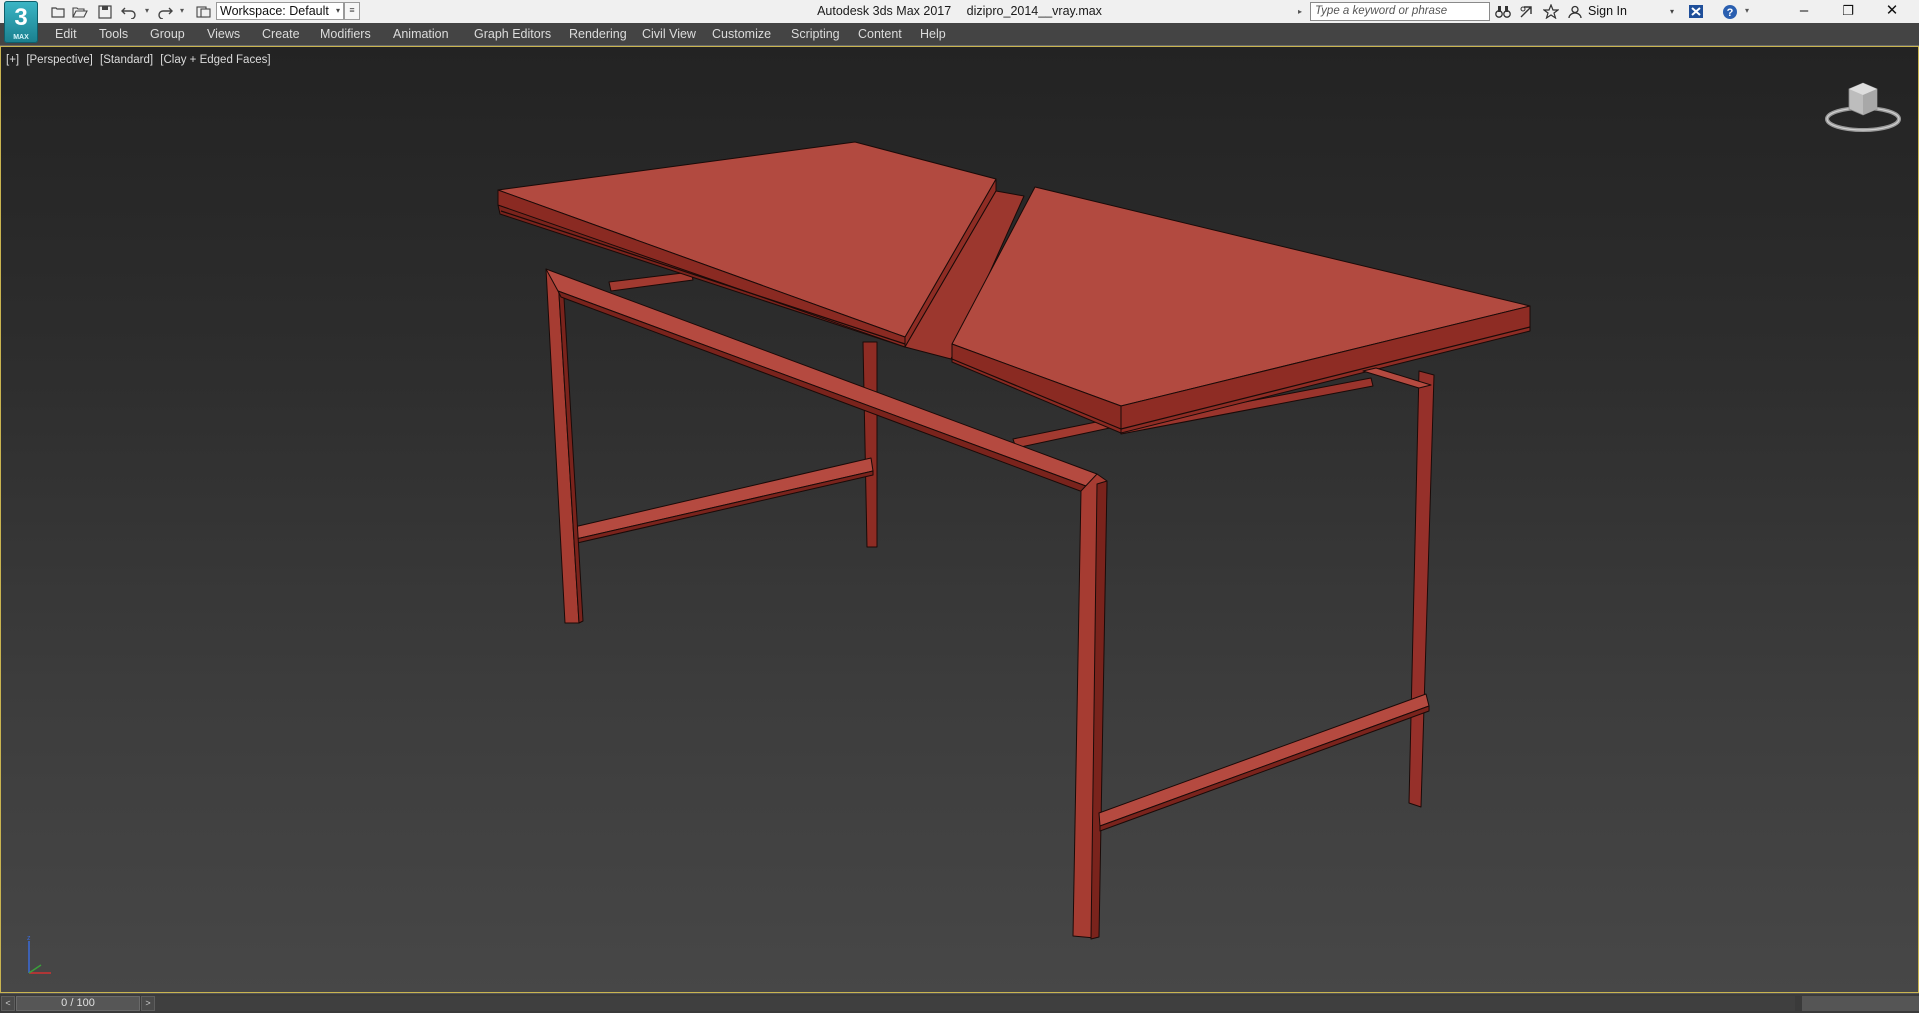 The height and width of the screenshot is (1013, 1919). I want to click on help-icon: ?, so click(1730, 11).